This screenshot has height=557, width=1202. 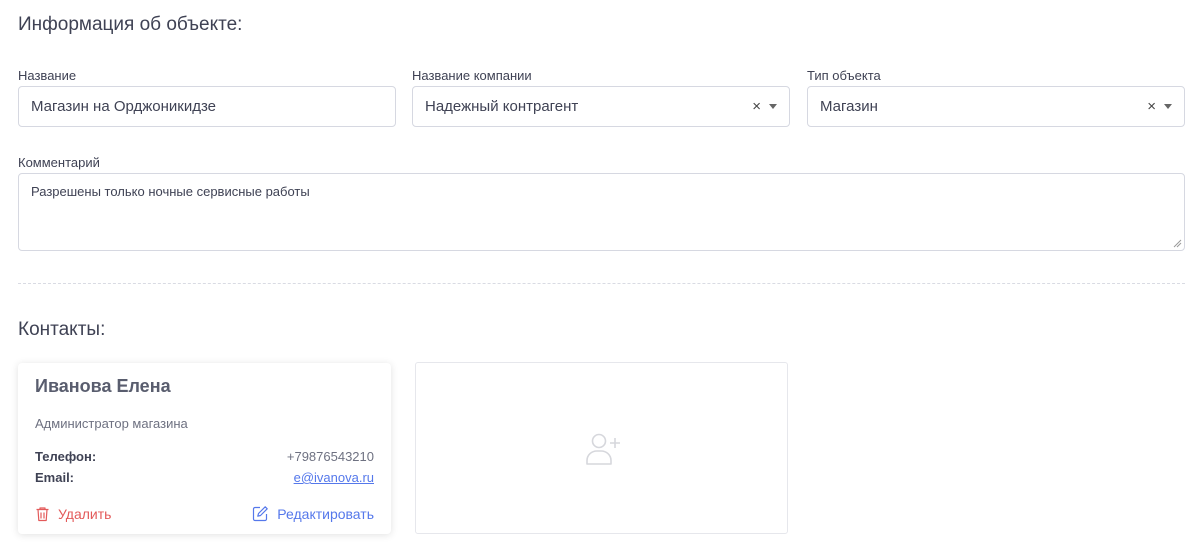 I want to click on resize-handle-icon, so click(x=1177, y=243).